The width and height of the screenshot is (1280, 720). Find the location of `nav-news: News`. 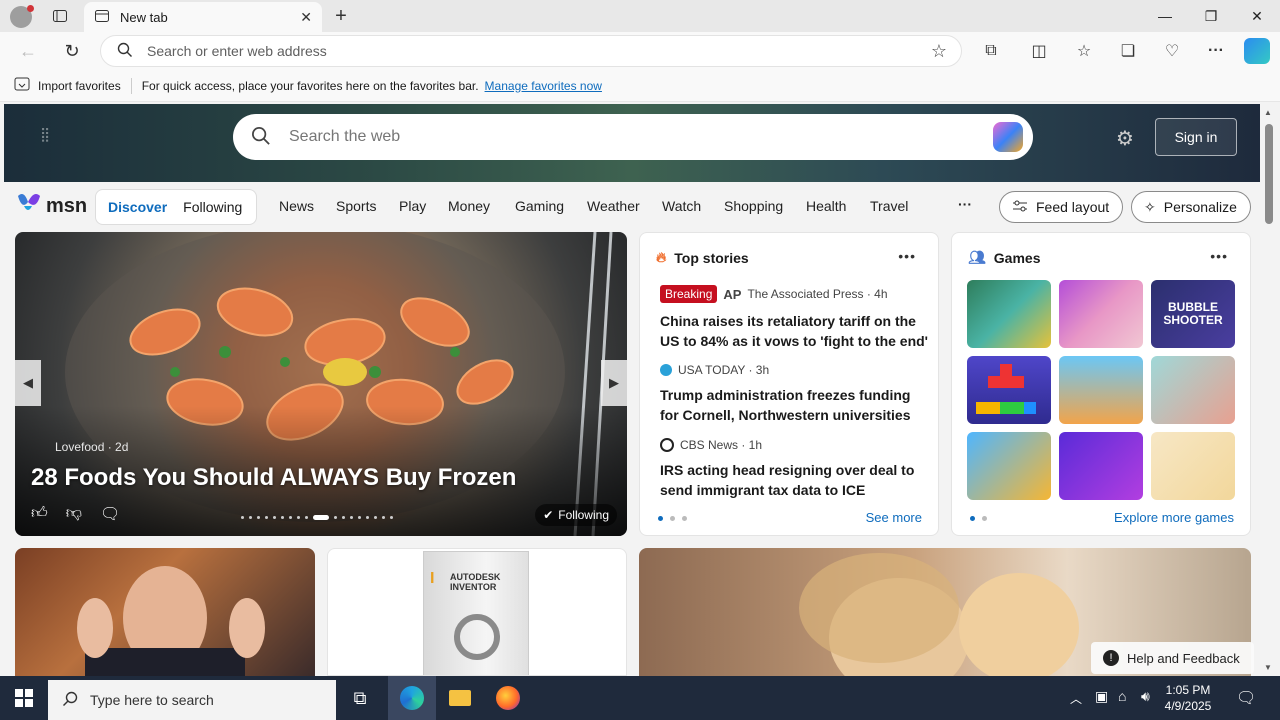

nav-news: News is located at coordinates (296, 206).